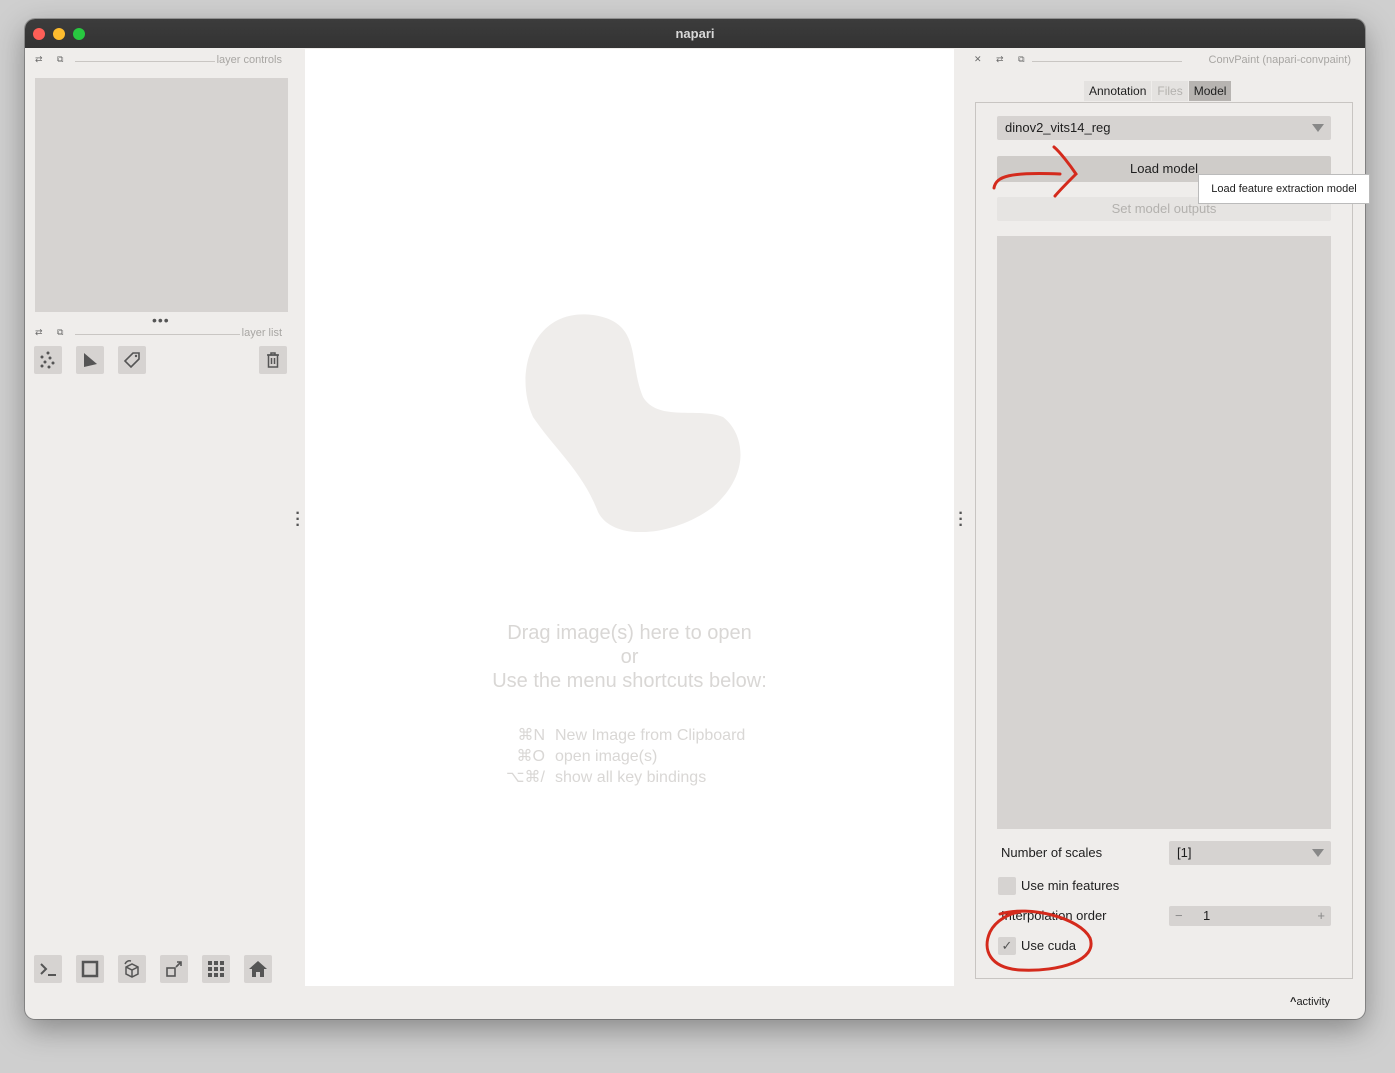  Describe the element at coordinates (1250, 853) in the screenshot. I see `number-of-scales-select: [1]` at that location.